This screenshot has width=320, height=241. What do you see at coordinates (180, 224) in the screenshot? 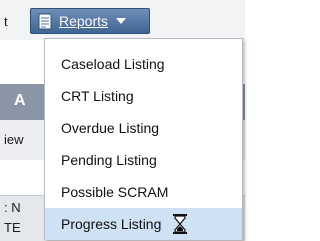
I see `hourglass-icon` at bounding box center [180, 224].